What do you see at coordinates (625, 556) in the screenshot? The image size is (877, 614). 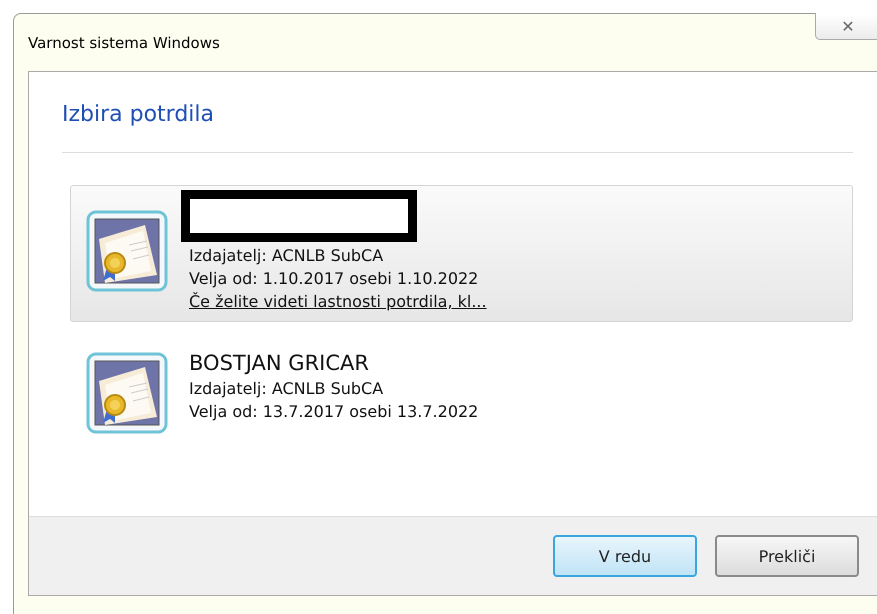 I see `ok-button: V redu` at bounding box center [625, 556].